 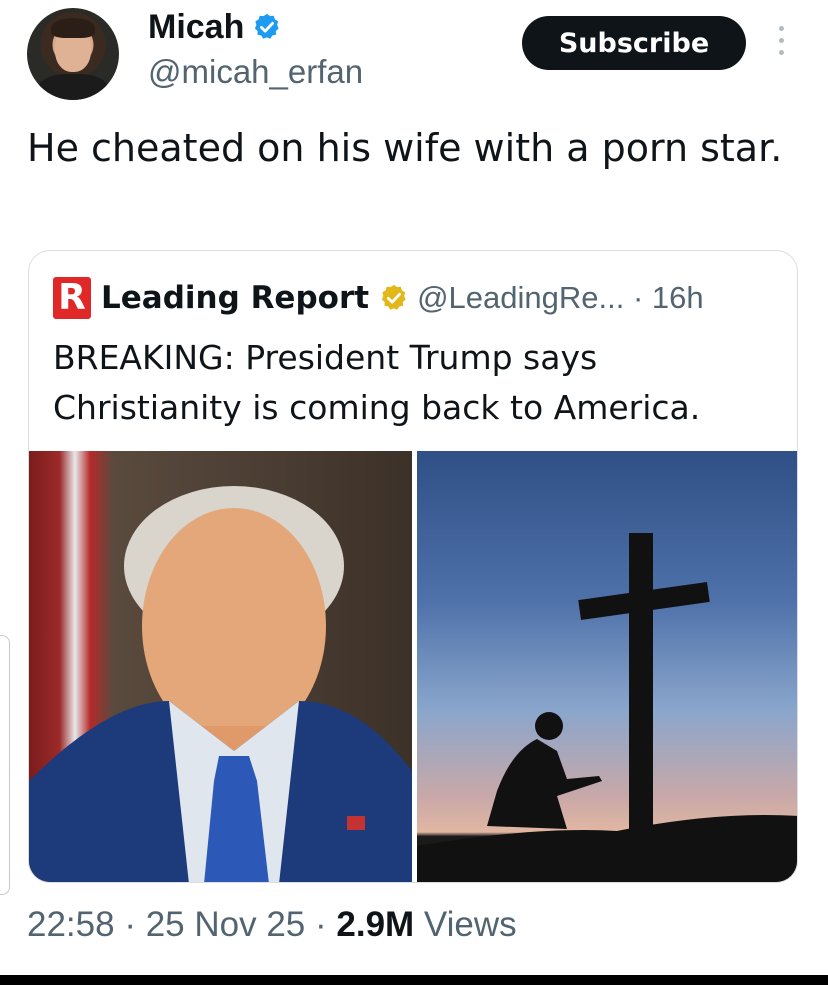 What do you see at coordinates (235, 298) in the screenshot?
I see `quoted-account-name: Leading Report` at bounding box center [235, 298].